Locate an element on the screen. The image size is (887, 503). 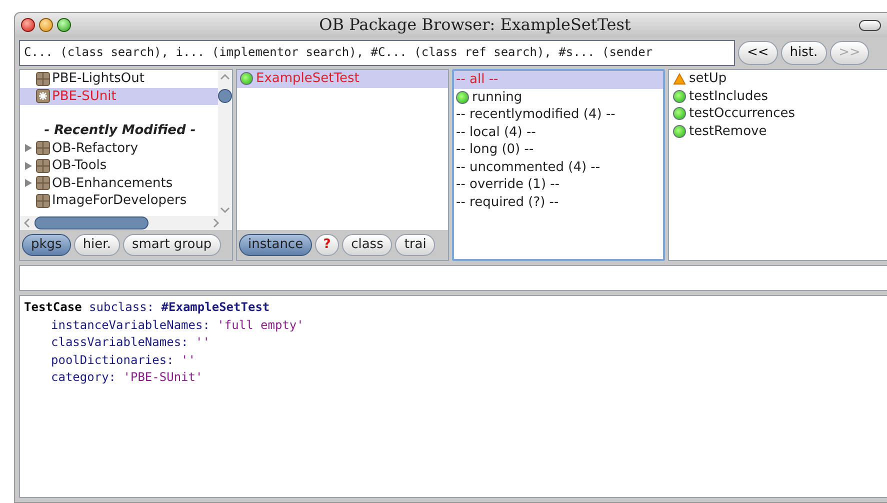
code-line: TestCase subclass: #ExampleSetTest is located at coordinates (147, 307).